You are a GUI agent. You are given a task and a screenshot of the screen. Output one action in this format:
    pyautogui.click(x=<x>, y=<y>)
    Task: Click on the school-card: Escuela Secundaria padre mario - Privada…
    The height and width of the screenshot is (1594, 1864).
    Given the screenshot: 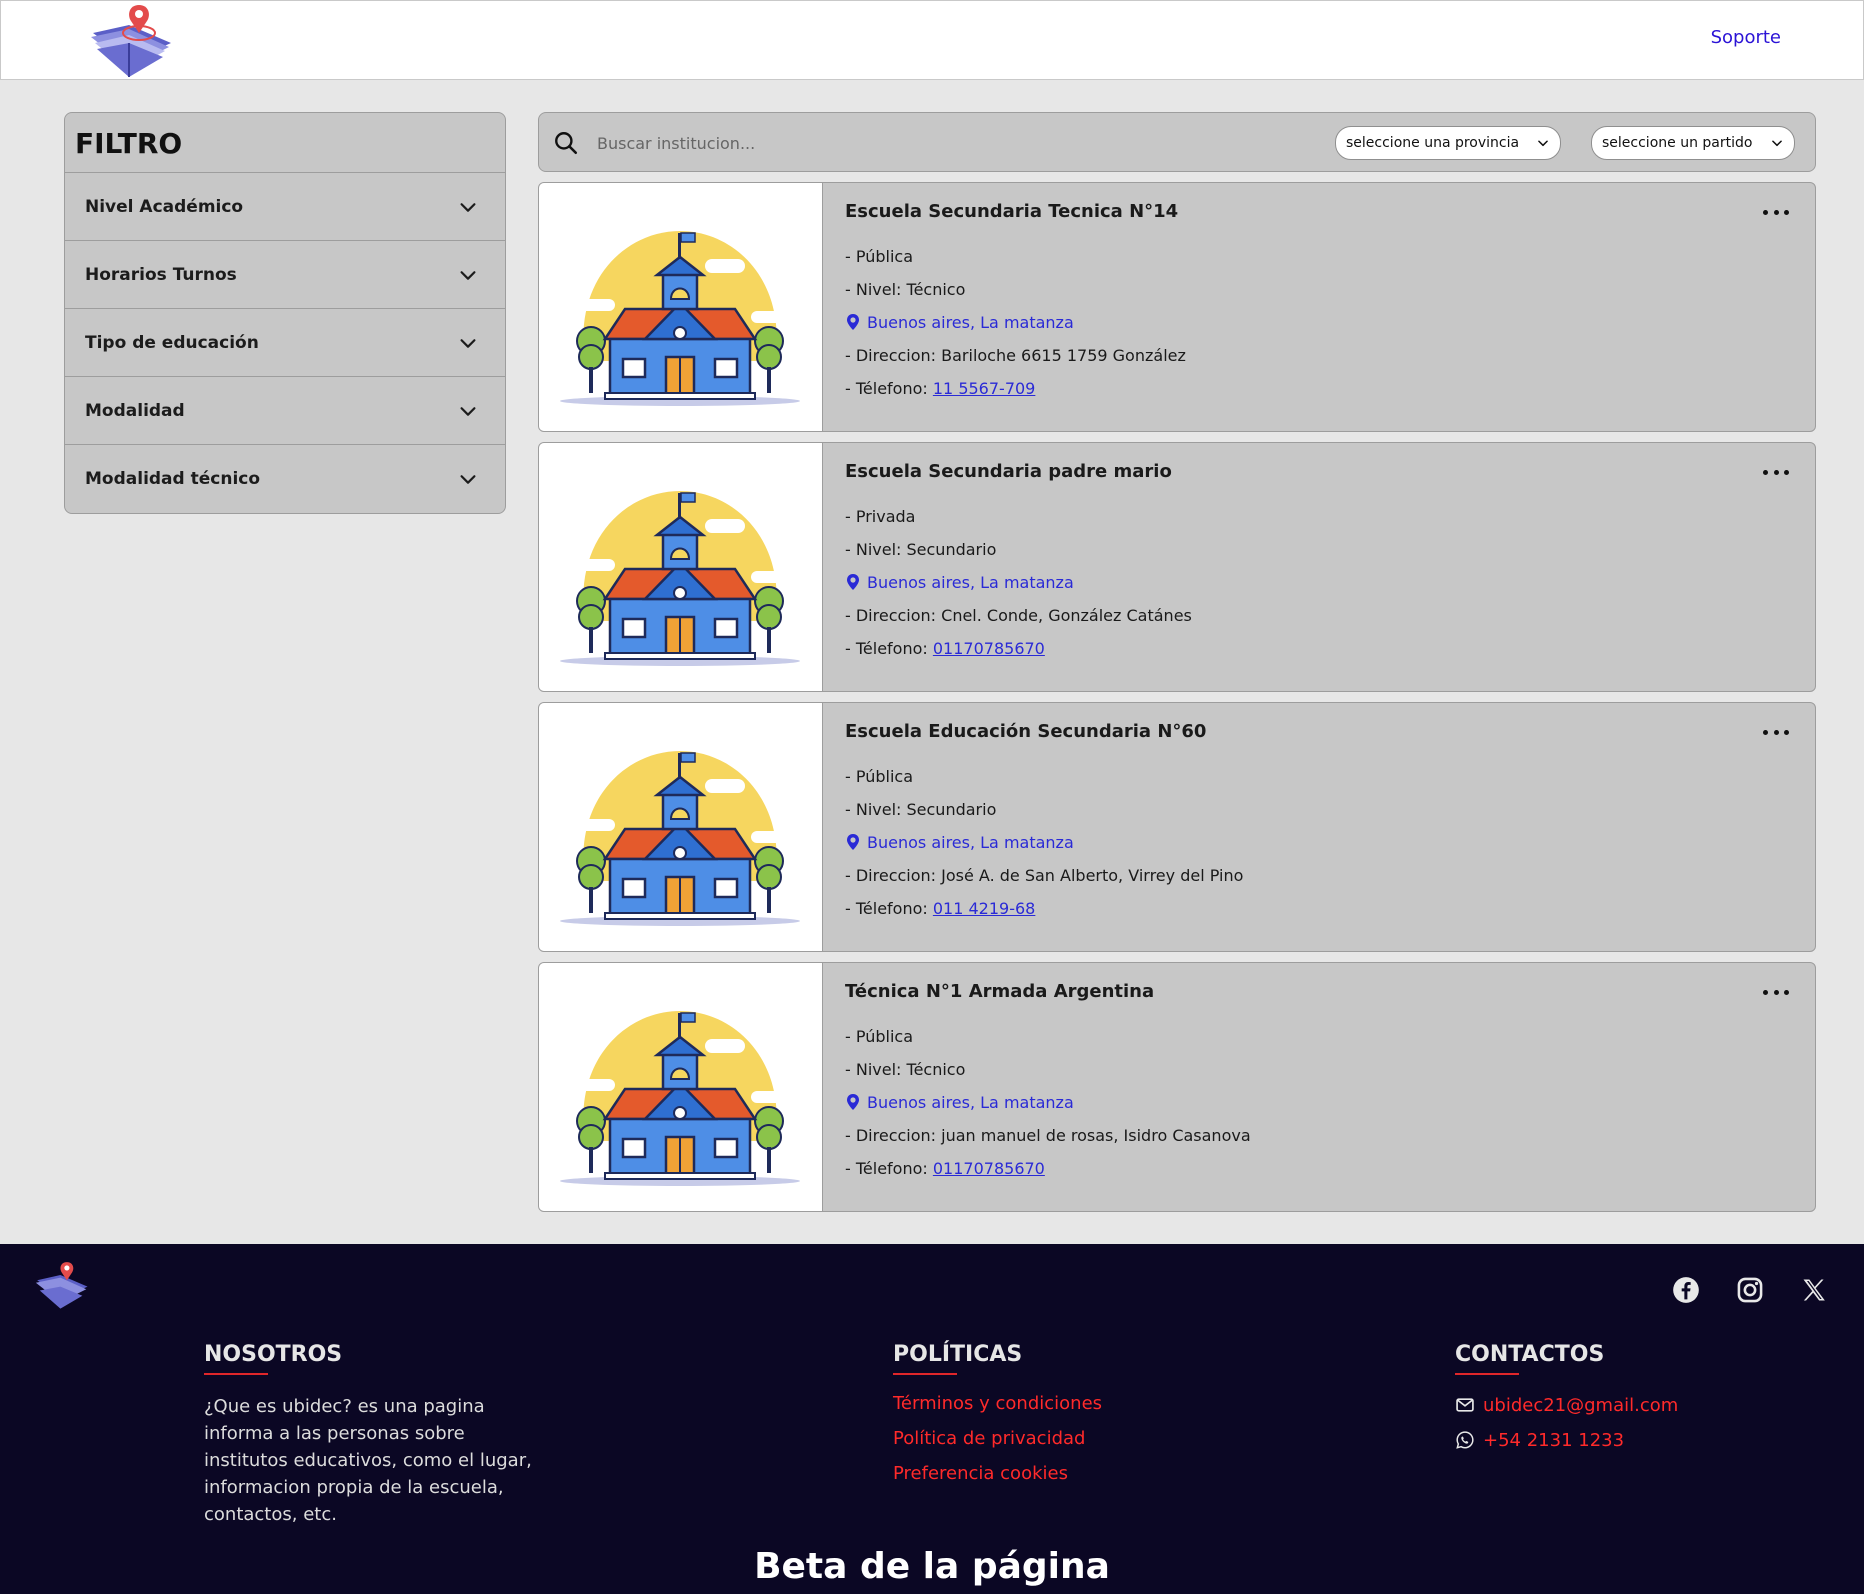 What is the action you would take?
    pyautogui.click(x=1177, y=567)
    